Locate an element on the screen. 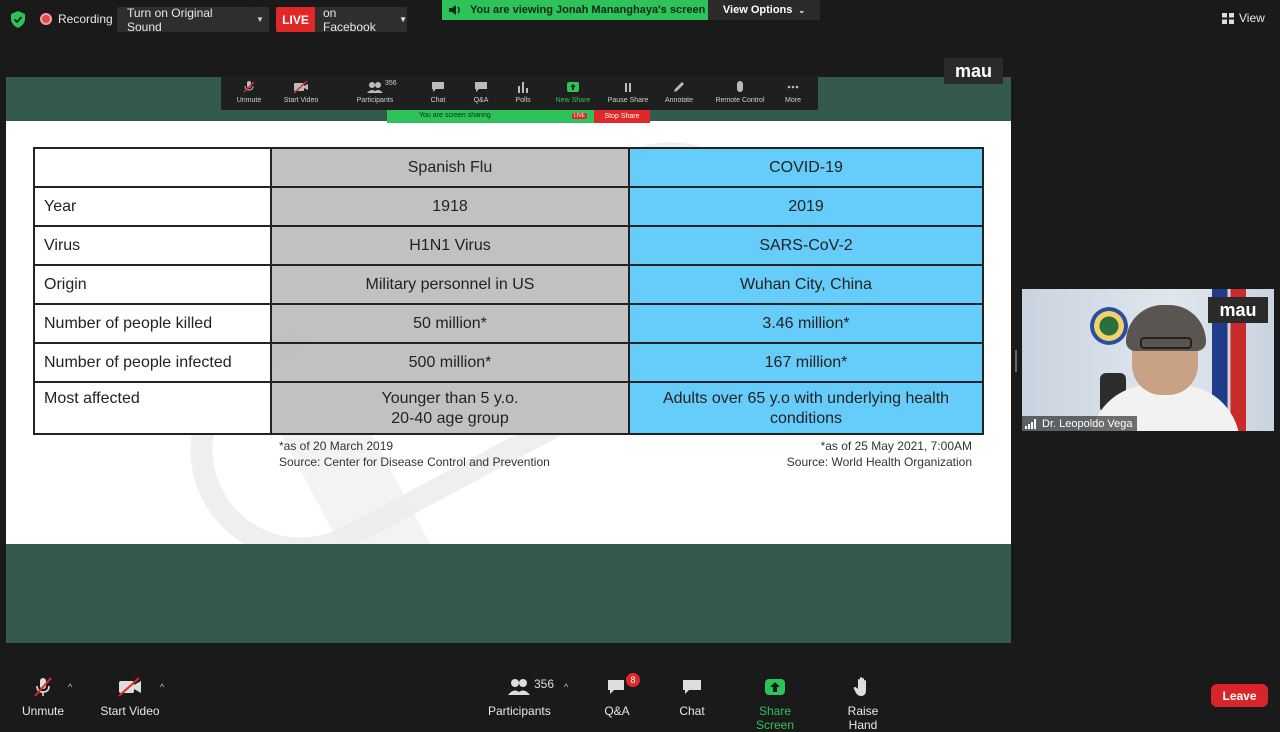  qa-label: Q&A is located at coordinates (617, 711).